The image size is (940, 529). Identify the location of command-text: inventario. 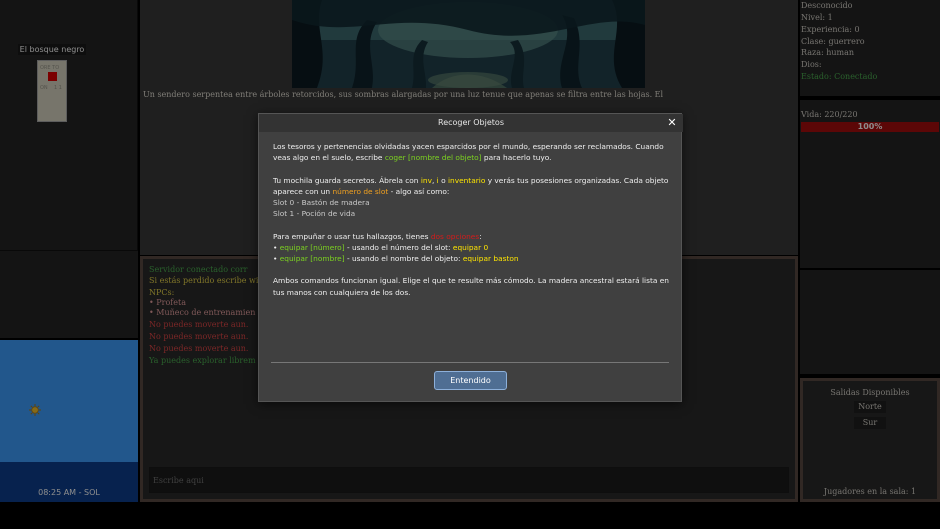
(466, 180).